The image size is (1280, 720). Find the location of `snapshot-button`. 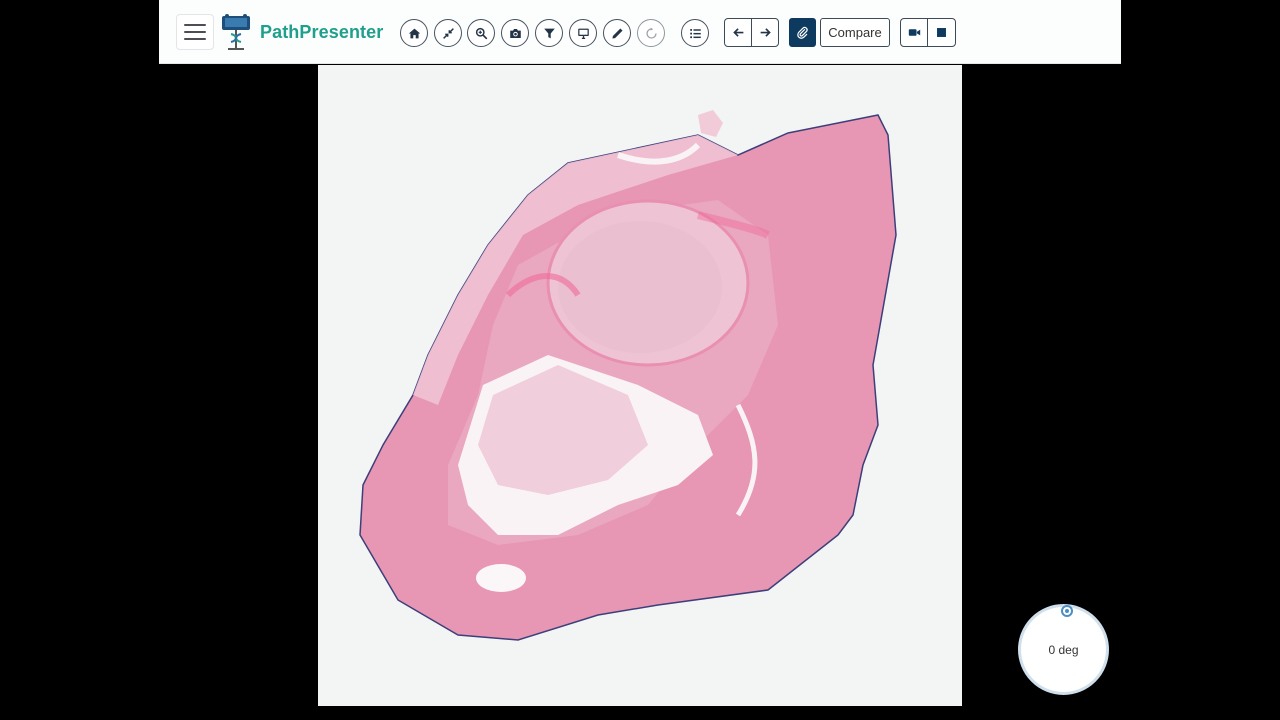

snapshot-button is located at coordinates (515, 33).